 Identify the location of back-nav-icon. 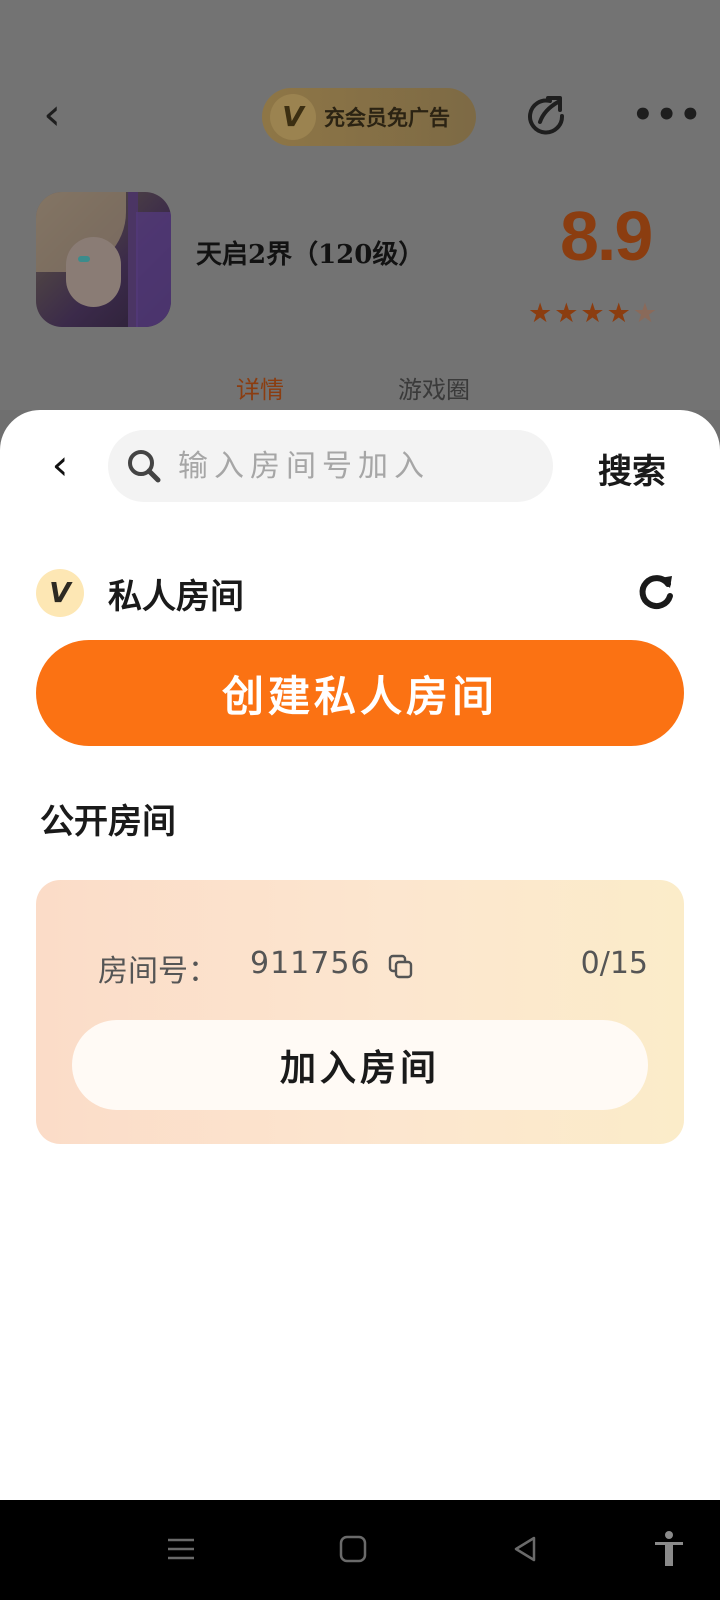
(525, 1549).